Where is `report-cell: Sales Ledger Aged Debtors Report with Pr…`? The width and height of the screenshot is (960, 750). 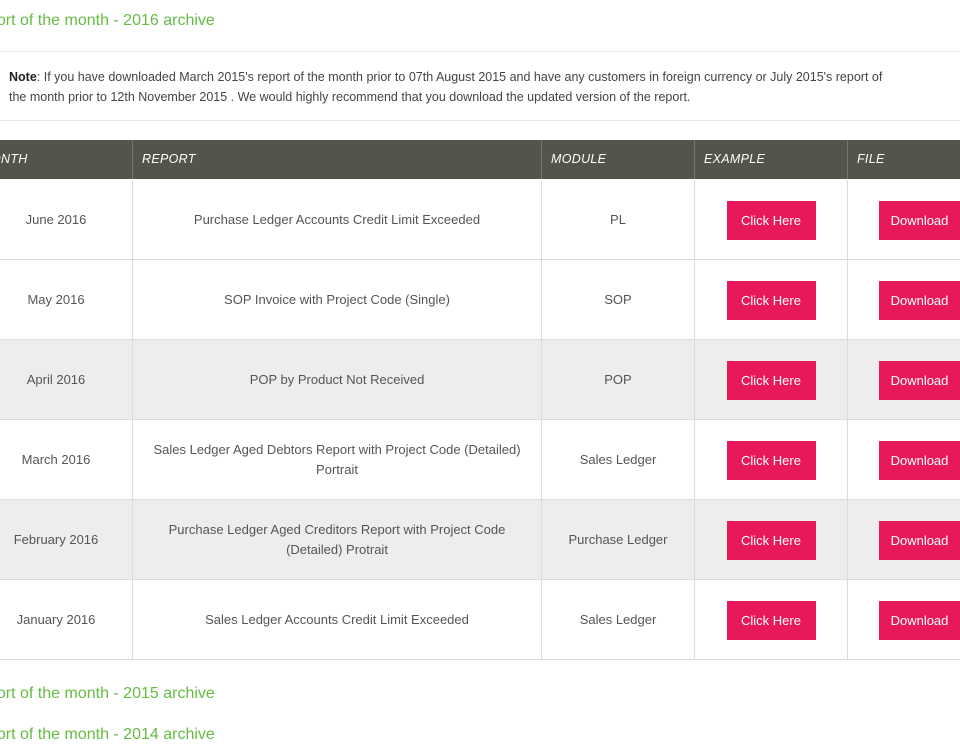
report-cell: Sales Ledger Aged Debtors Report with Pr… is located at coordinates (336, 460).